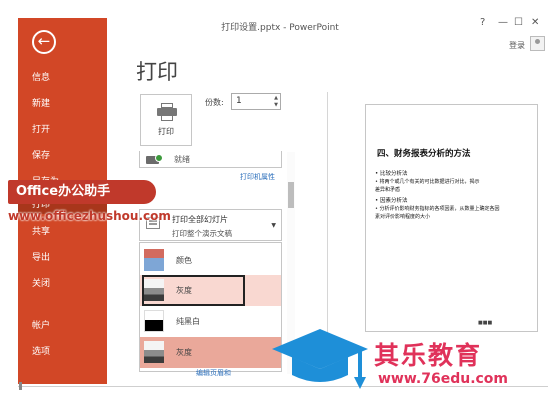  What do you see at coordinates (403, 217) in the screenshot?
I see `slide-line: 素对评价影响程度的大小` at bounding box center [403, 217].